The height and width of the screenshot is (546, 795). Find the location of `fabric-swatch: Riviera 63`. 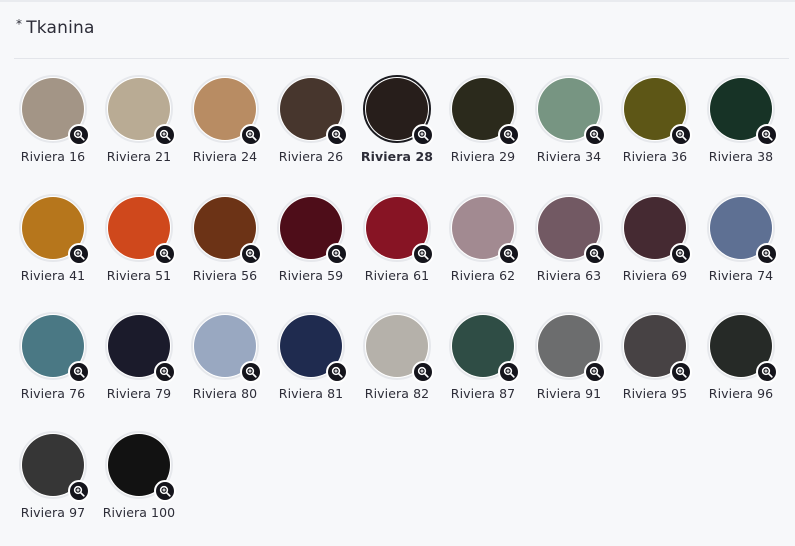

fabric-swatch: Riviera 63 is located at coordinates (569, 250).